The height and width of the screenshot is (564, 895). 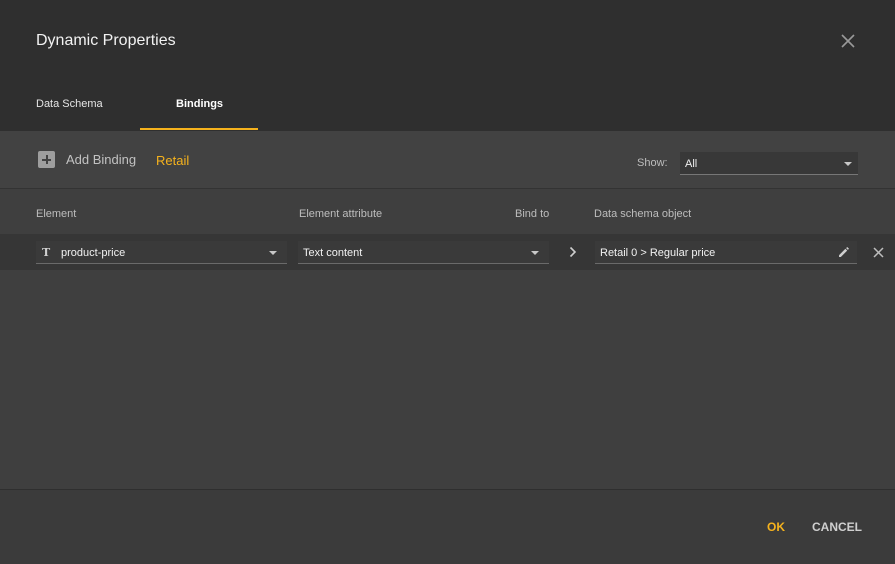 What do you see at coordinates (652, 163) in the screenshot?
I see `show-filter-label: Show:` at bounding box center [652, 163].